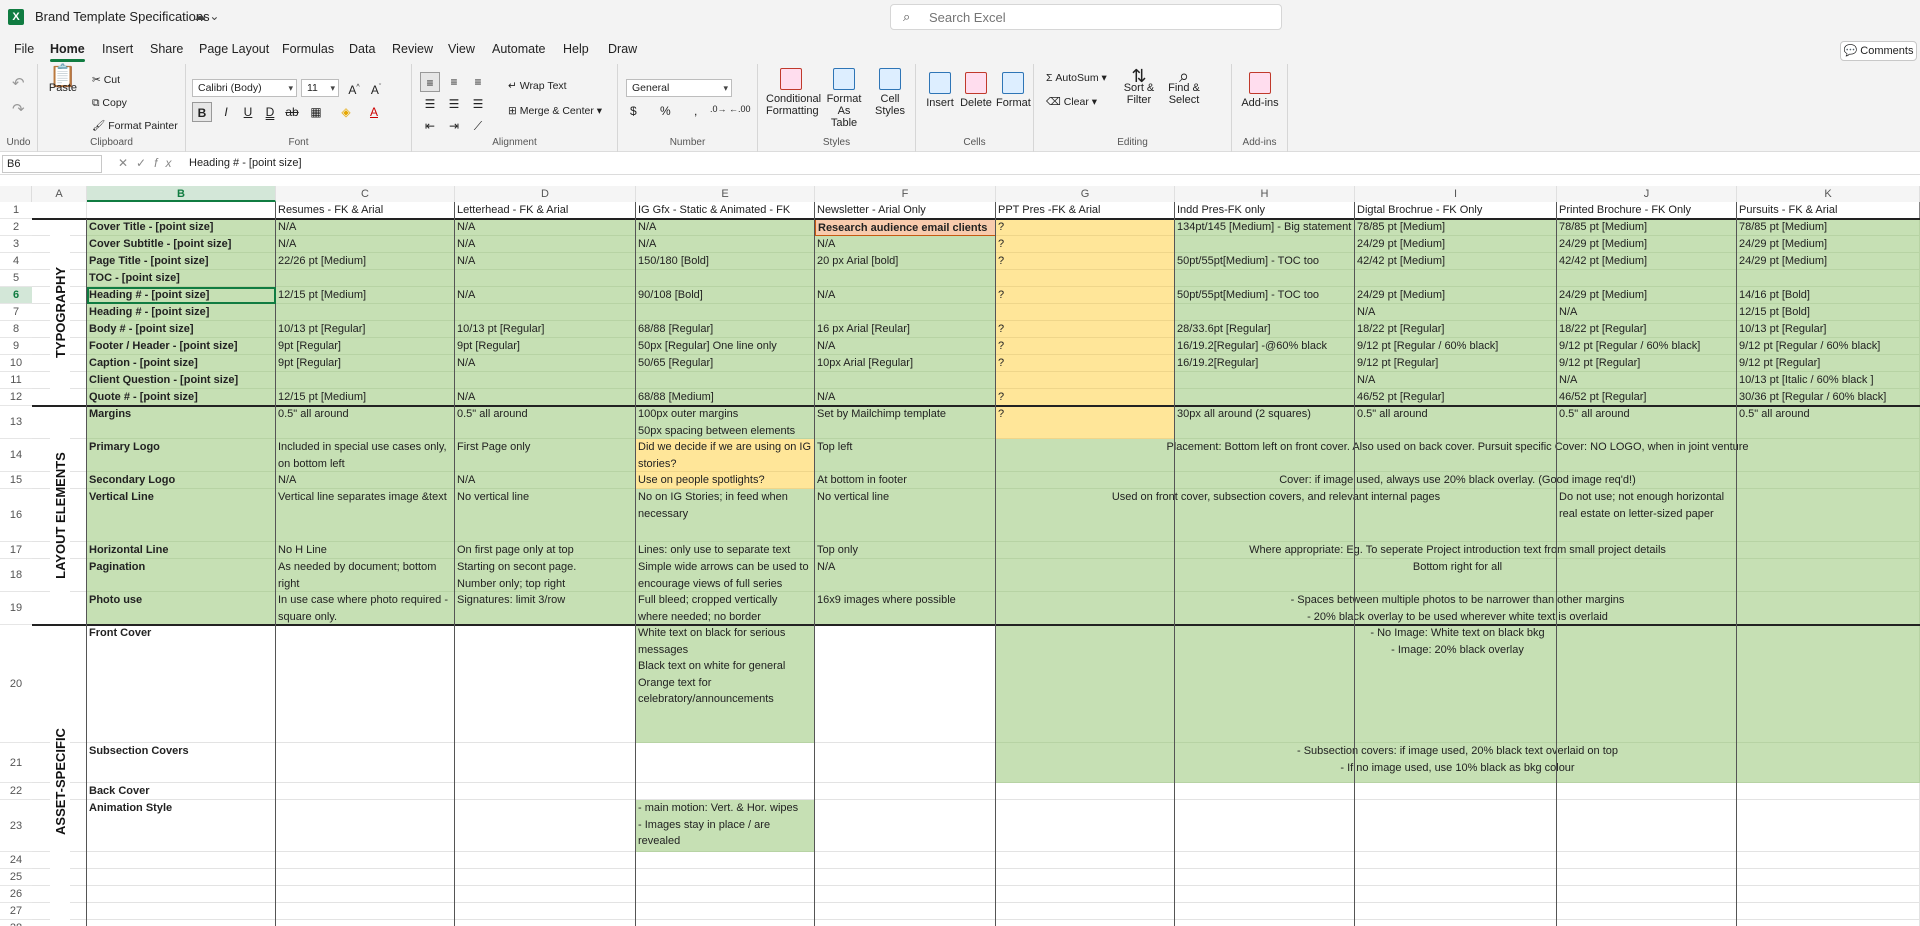  Describe the element at coordinates (1647, 826) in the screenshot. I see `cell-j23` at that location.